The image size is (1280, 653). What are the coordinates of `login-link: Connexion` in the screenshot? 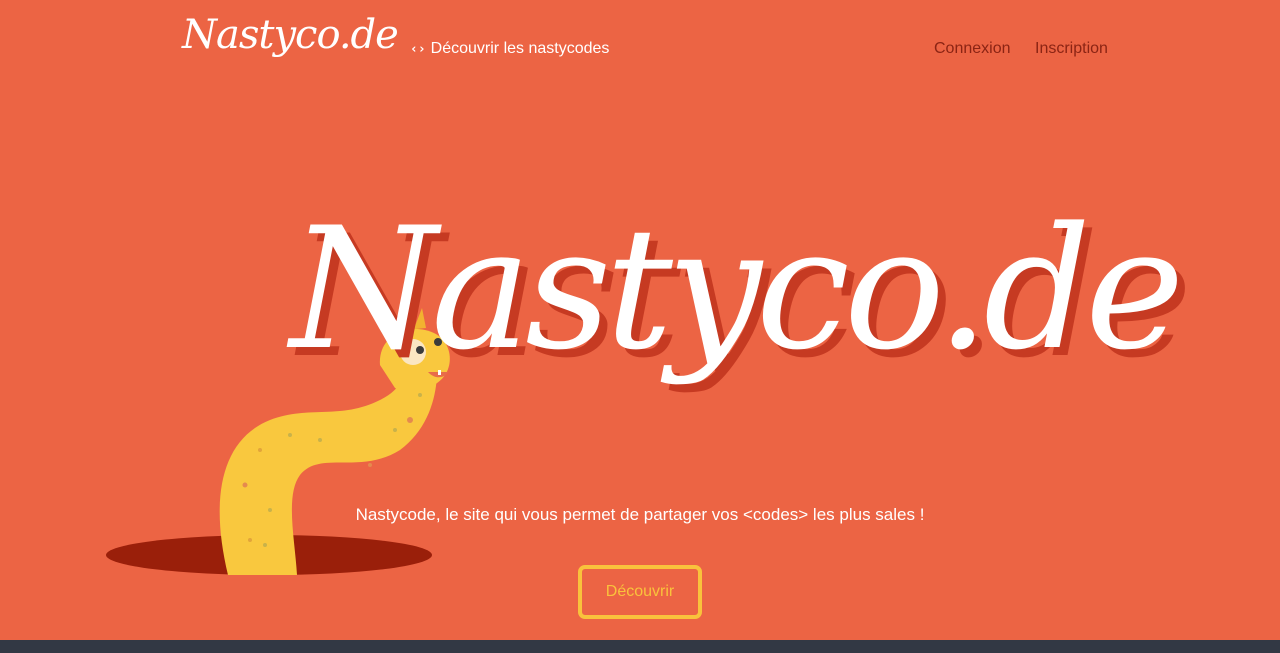 It's located at (972, 49).